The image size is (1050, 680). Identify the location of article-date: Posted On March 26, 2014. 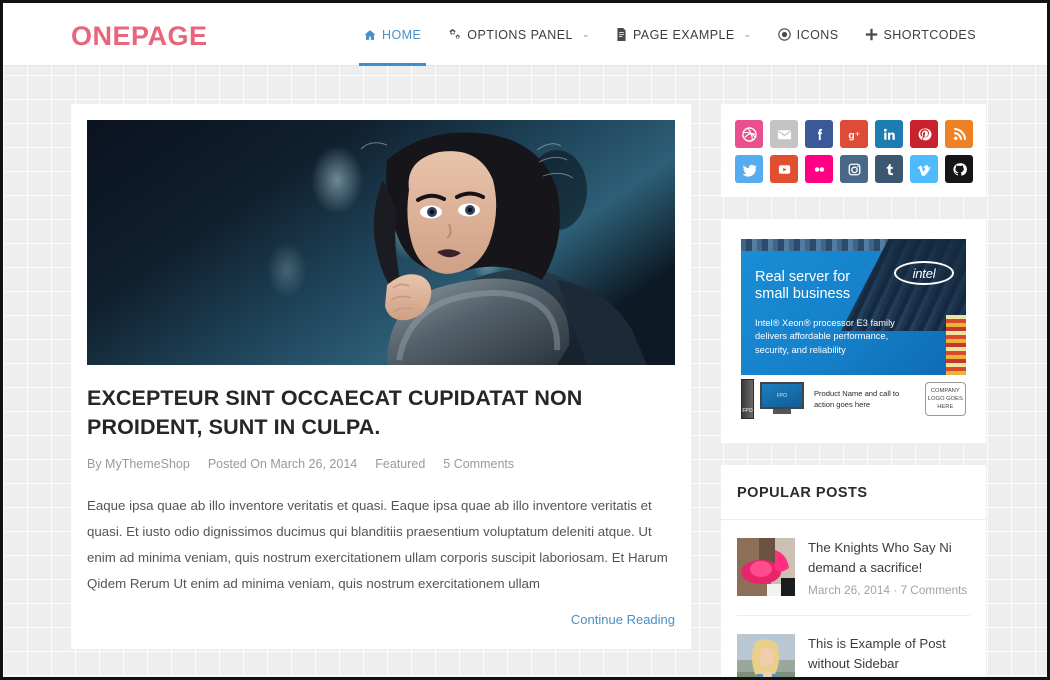
(282, 464).